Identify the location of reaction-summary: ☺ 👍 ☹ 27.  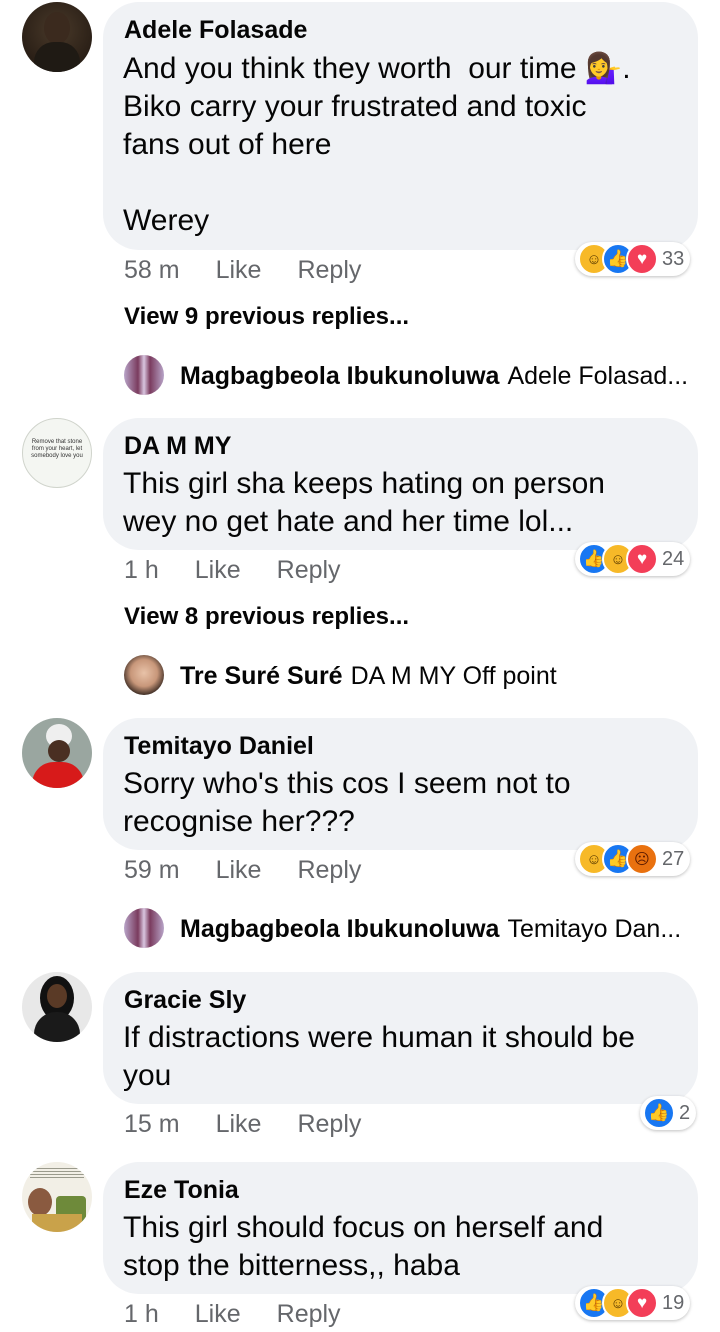
(633, 859).